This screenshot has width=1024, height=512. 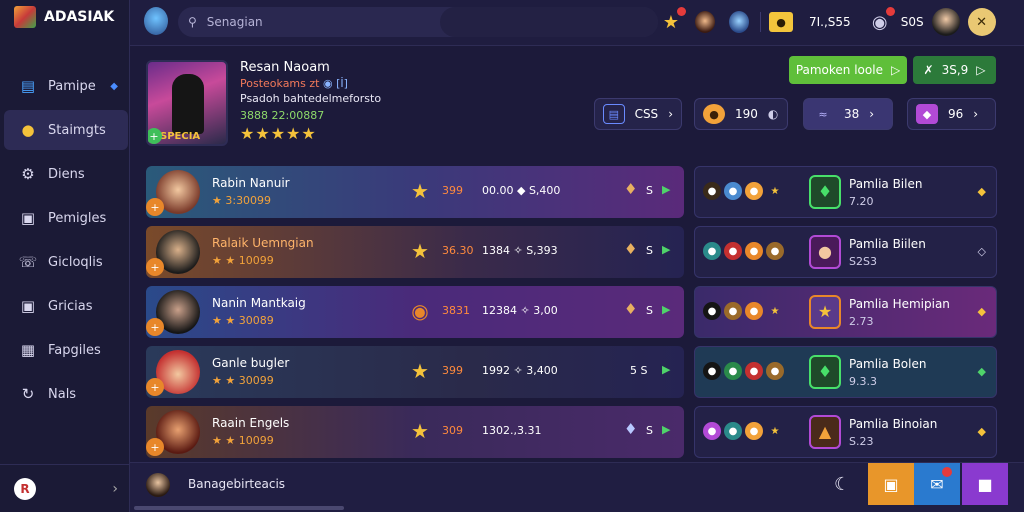 I want to click on primary-action-label: Pamoken loole, so click(x=839, y=70).